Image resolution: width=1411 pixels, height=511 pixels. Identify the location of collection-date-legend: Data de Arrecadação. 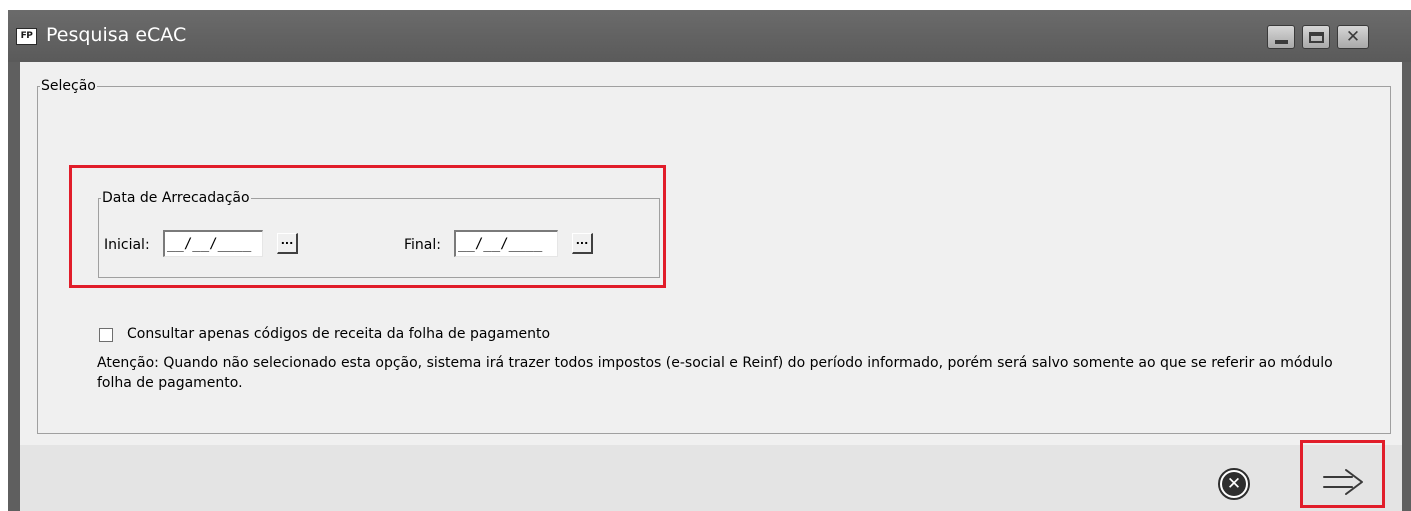
(176, 198).